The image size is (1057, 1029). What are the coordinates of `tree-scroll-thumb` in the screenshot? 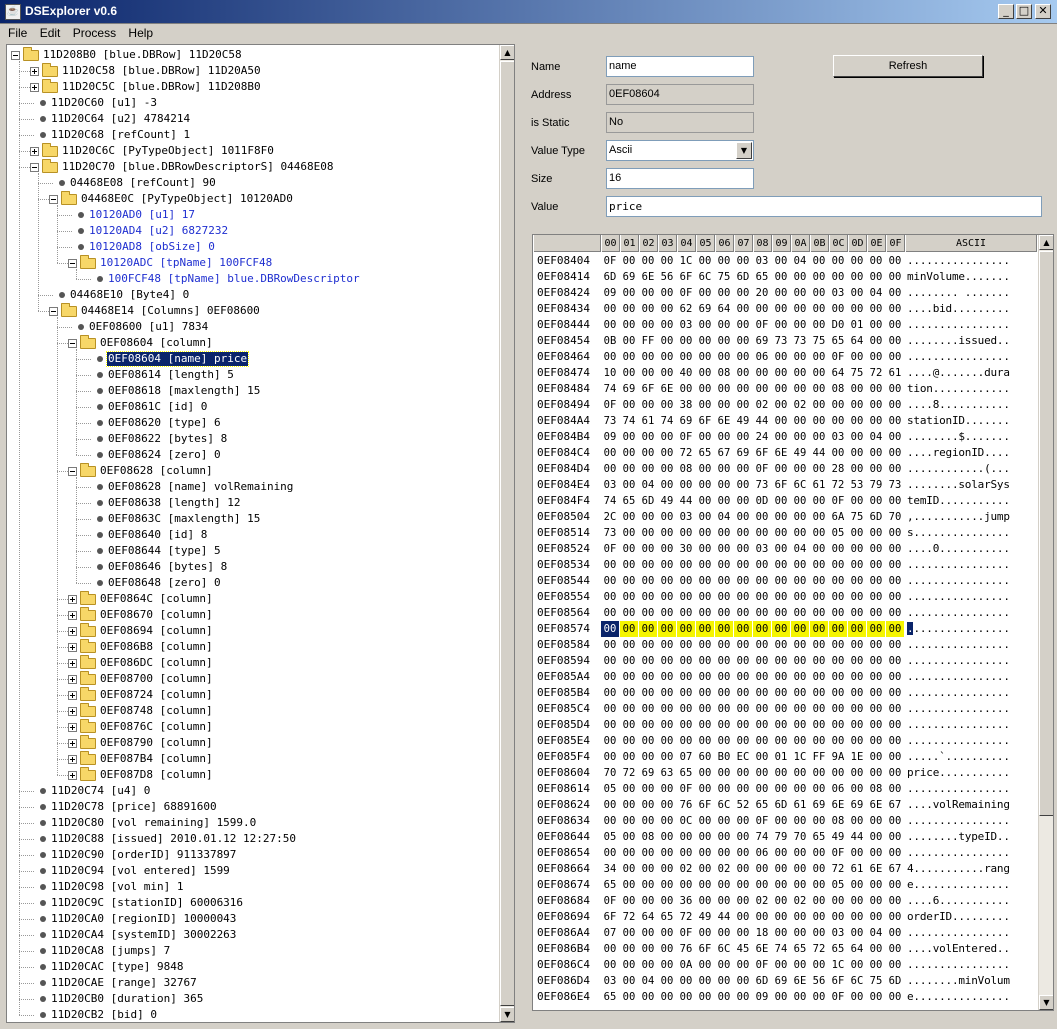 It's located at (507, 533).